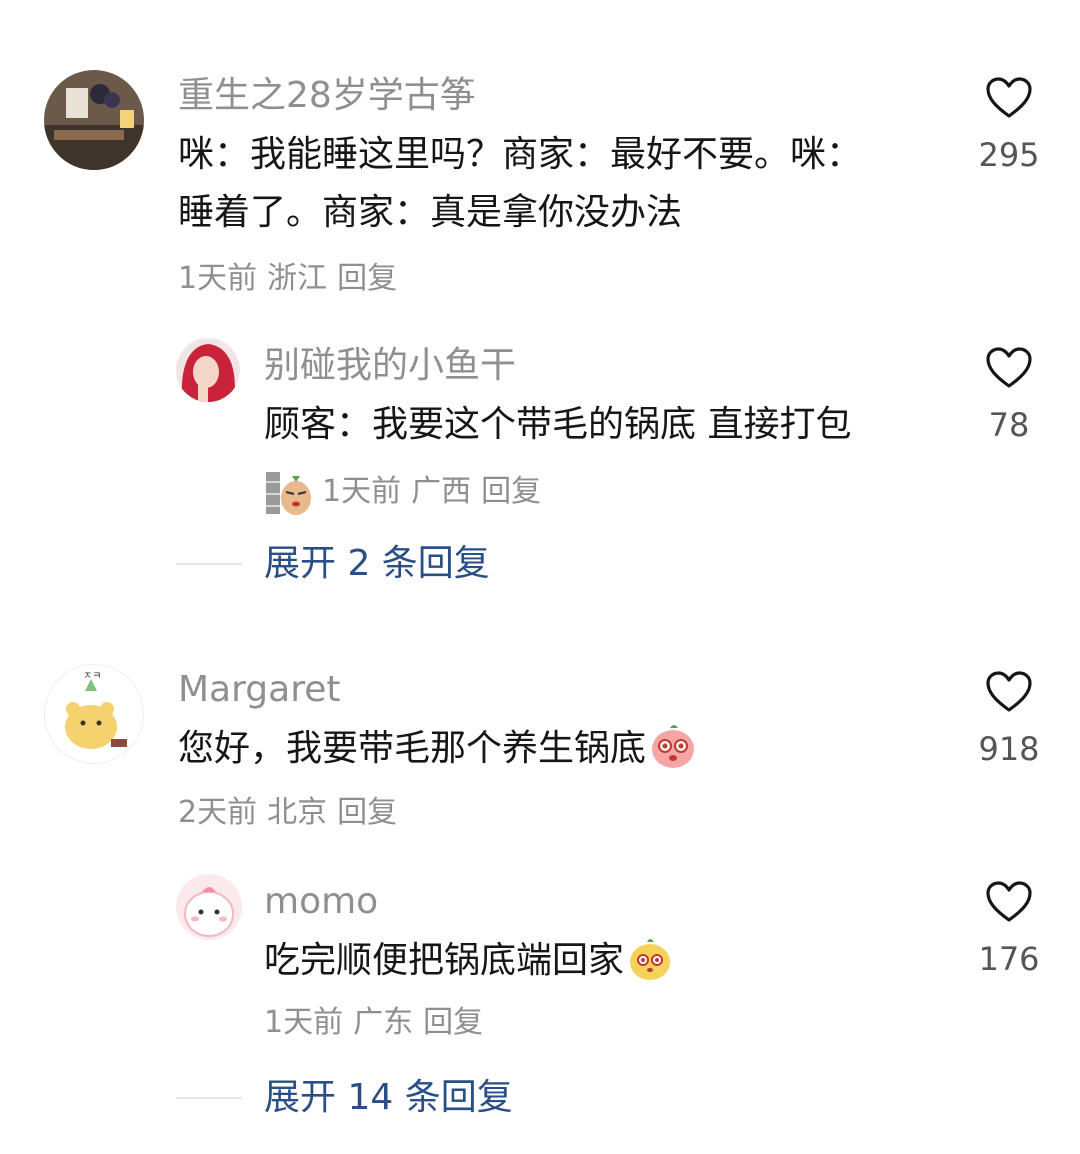 The image size is (1080, 1154). Describe the element at coordinates (444, 960) in the screenshot. I see `reply-text-content: 吃完顺便把锅底端回家` at that location.